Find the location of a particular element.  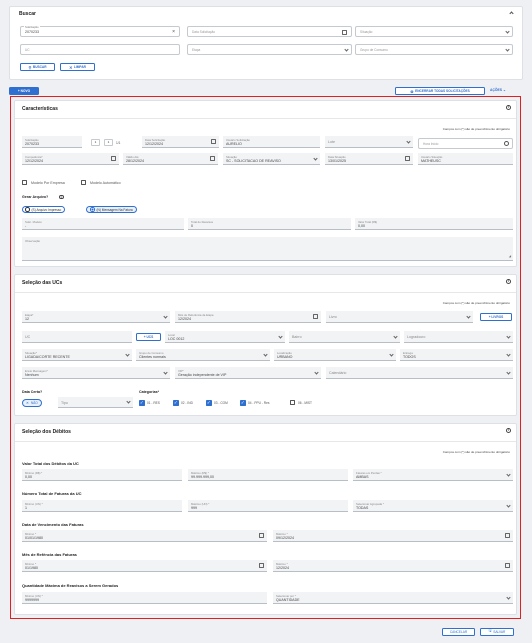

qtd-min-field: Mínimo (UN) * 9999999 is located at coordinates (144, 598).